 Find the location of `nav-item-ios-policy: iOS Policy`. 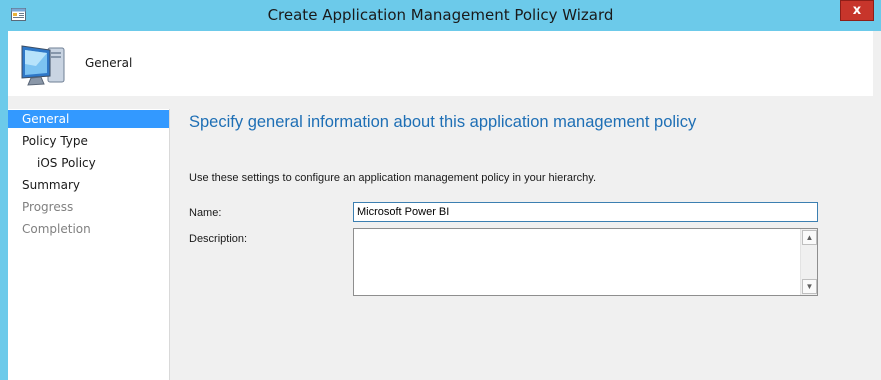

nav-item-ios-policy: iOS Policy is located at coordinates (88, 163).